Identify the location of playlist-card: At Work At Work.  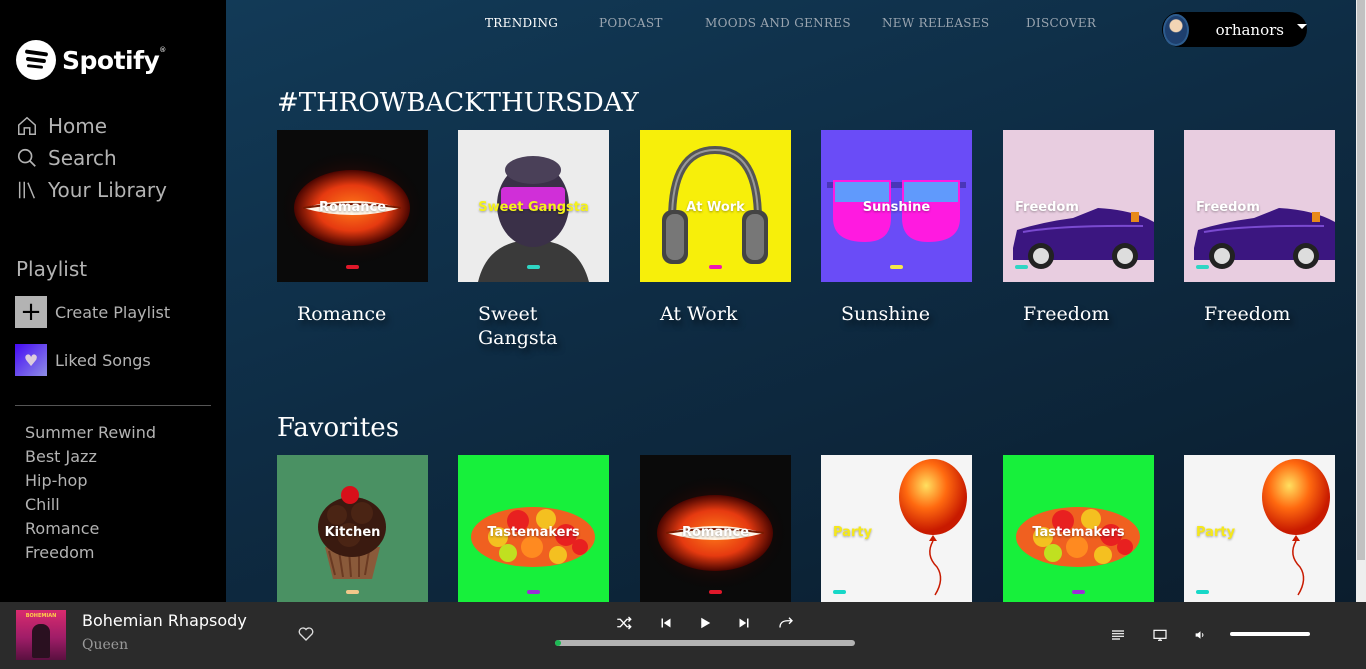
(715, 227).